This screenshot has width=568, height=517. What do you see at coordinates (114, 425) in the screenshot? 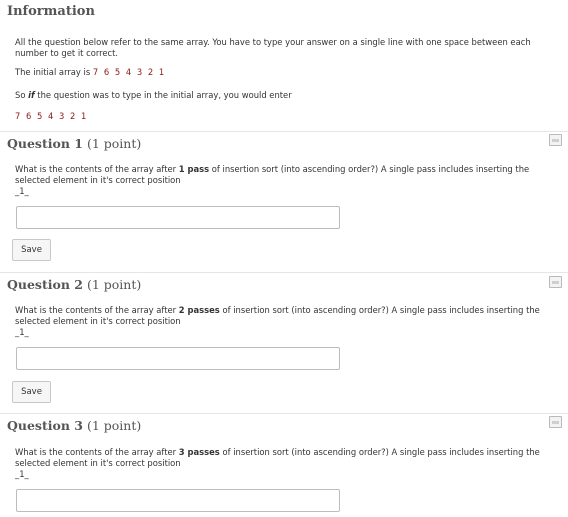
I see `question-3-points: (1 point)` at bounding box center [114, 425].